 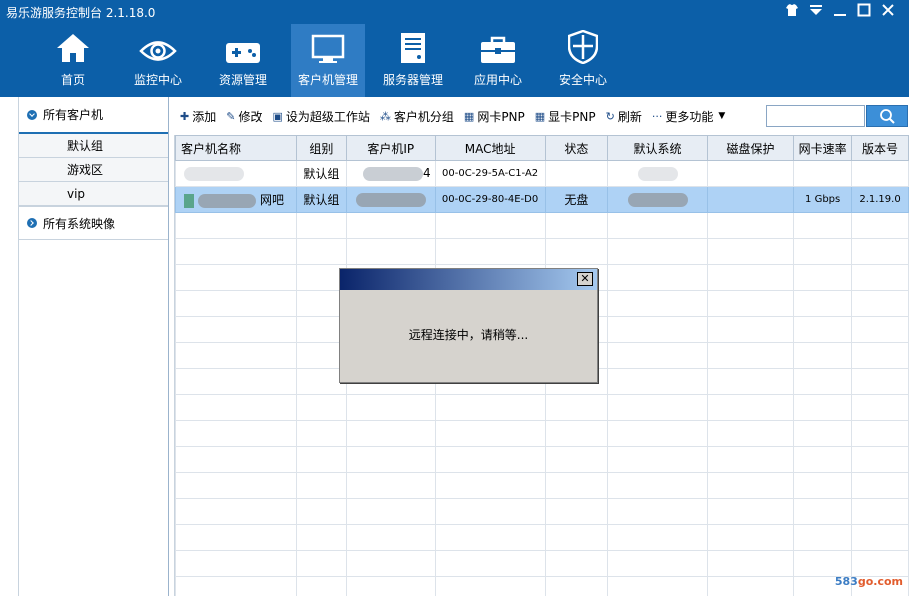 I want to click on button-label: 设为超级工作站, so click(x=327, y=116).